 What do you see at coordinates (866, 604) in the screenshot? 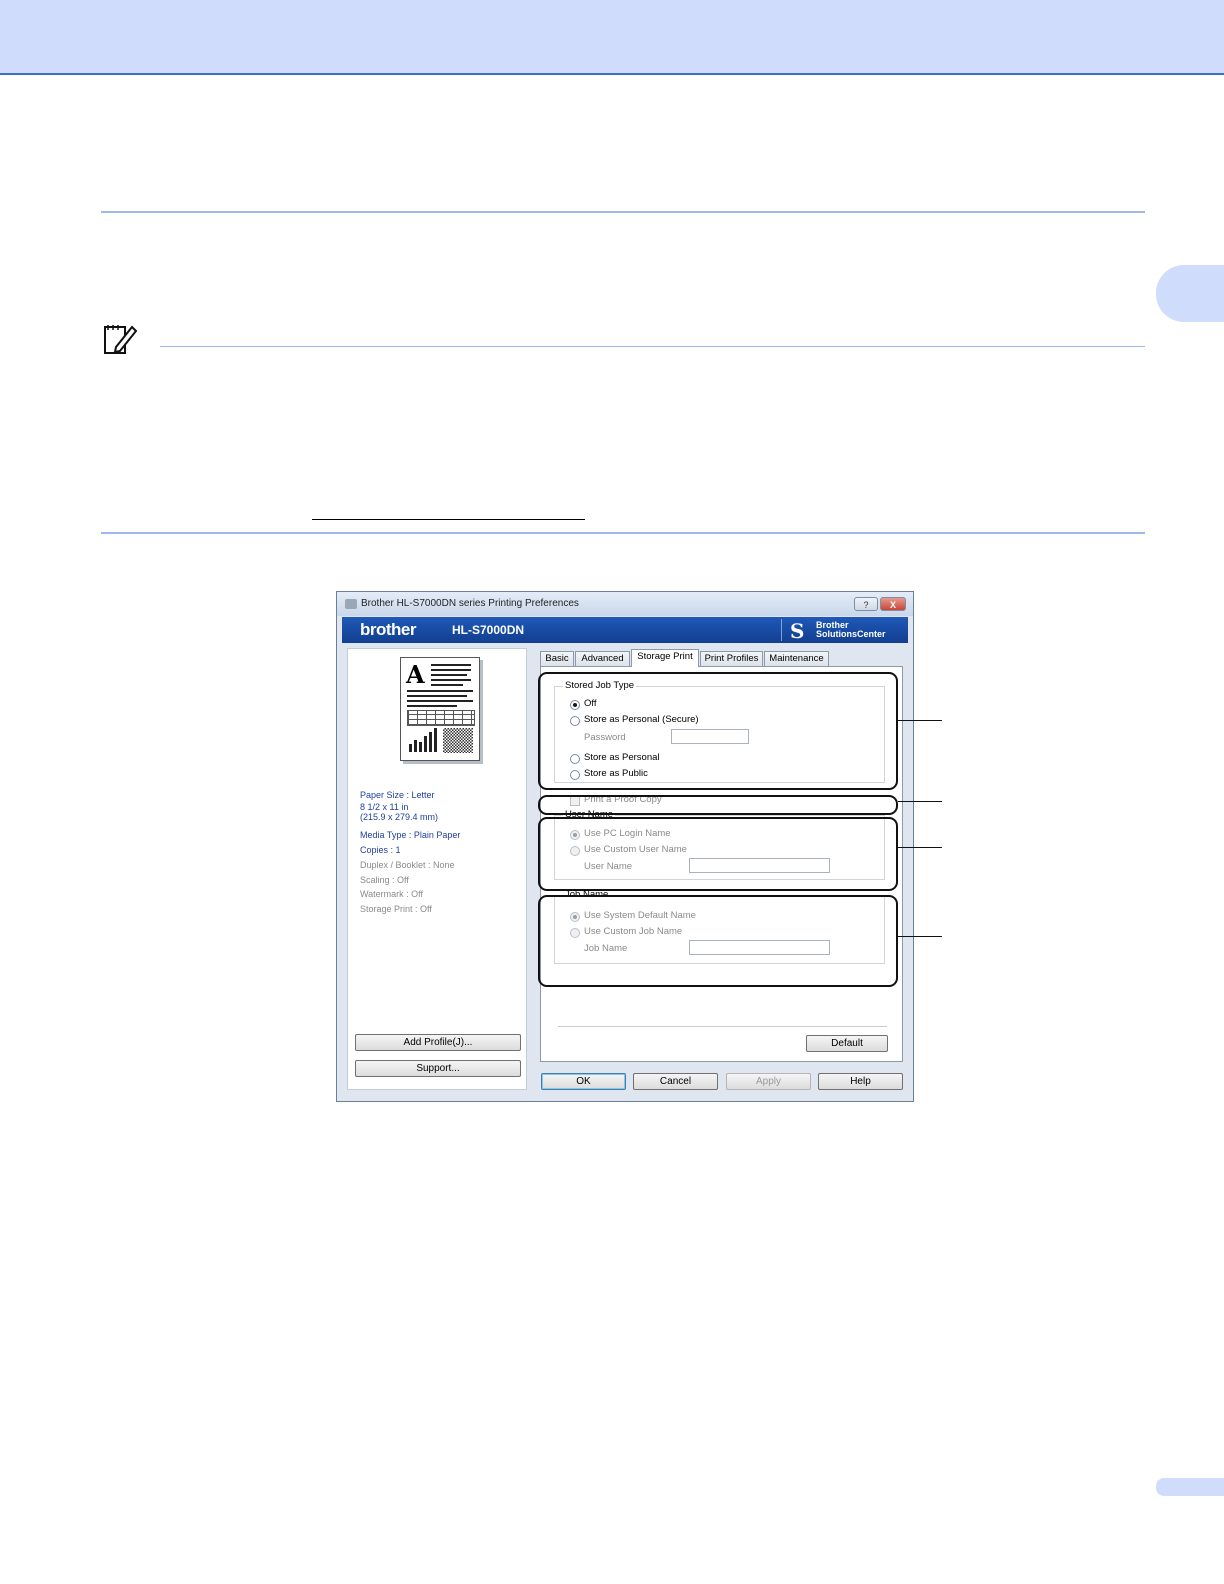
I see `titlebar-help-button: ?` at bounding box center [866, 604].